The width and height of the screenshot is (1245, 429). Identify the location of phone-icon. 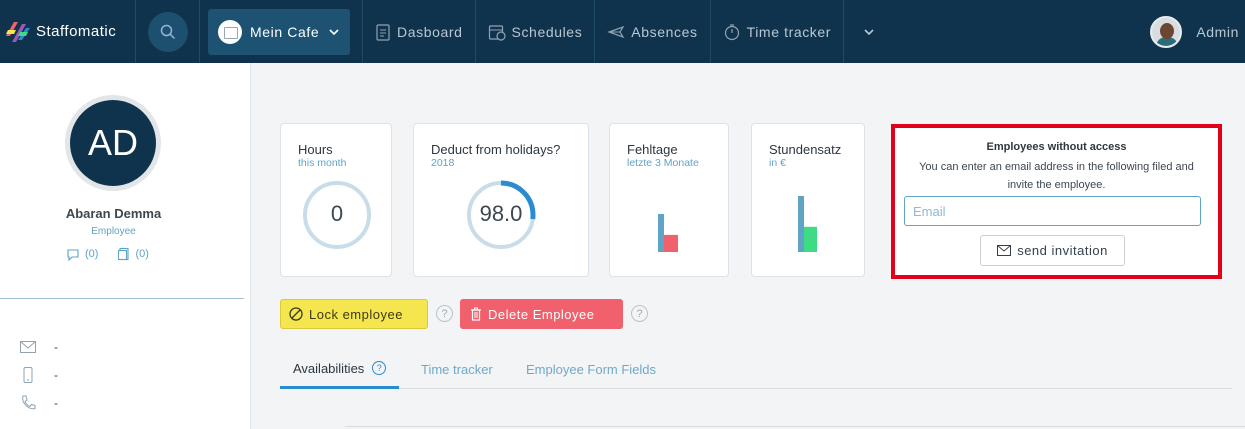
(29, 402).